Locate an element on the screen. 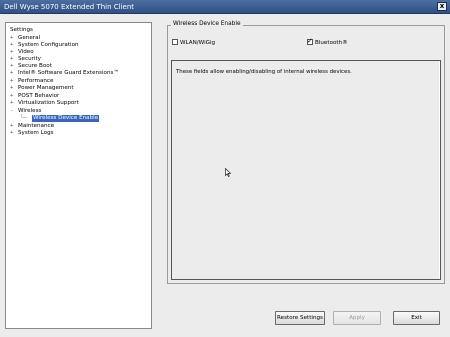 The height and width of the screenshot is (337, 450). apply-button: Apply is located at coordinates (357, 318).